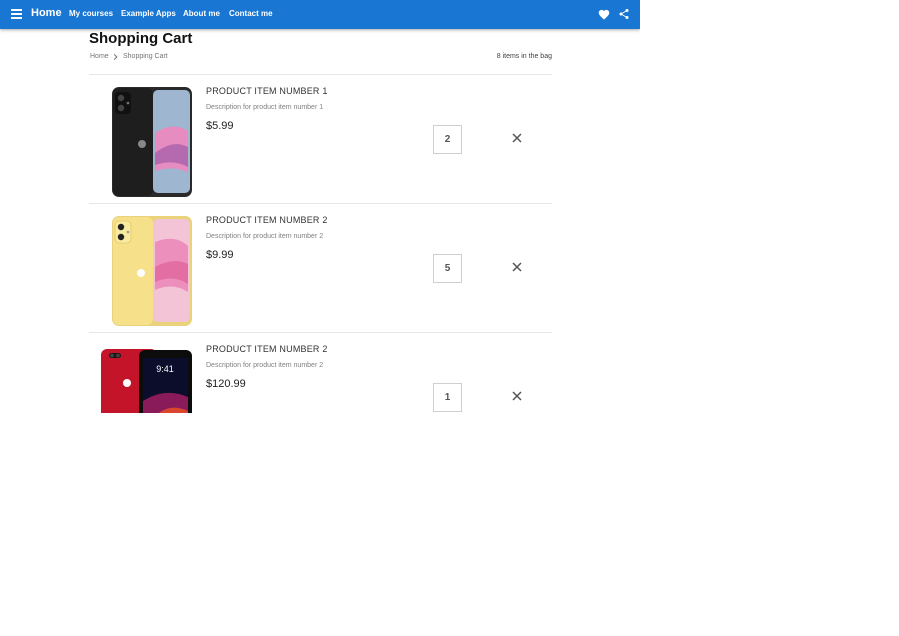 The width and height of the screenshot is (899, 636). What do you see at coordinates (604, 14) in the screenshot?
I see `heart-icon` at bounding box center [604, 14].